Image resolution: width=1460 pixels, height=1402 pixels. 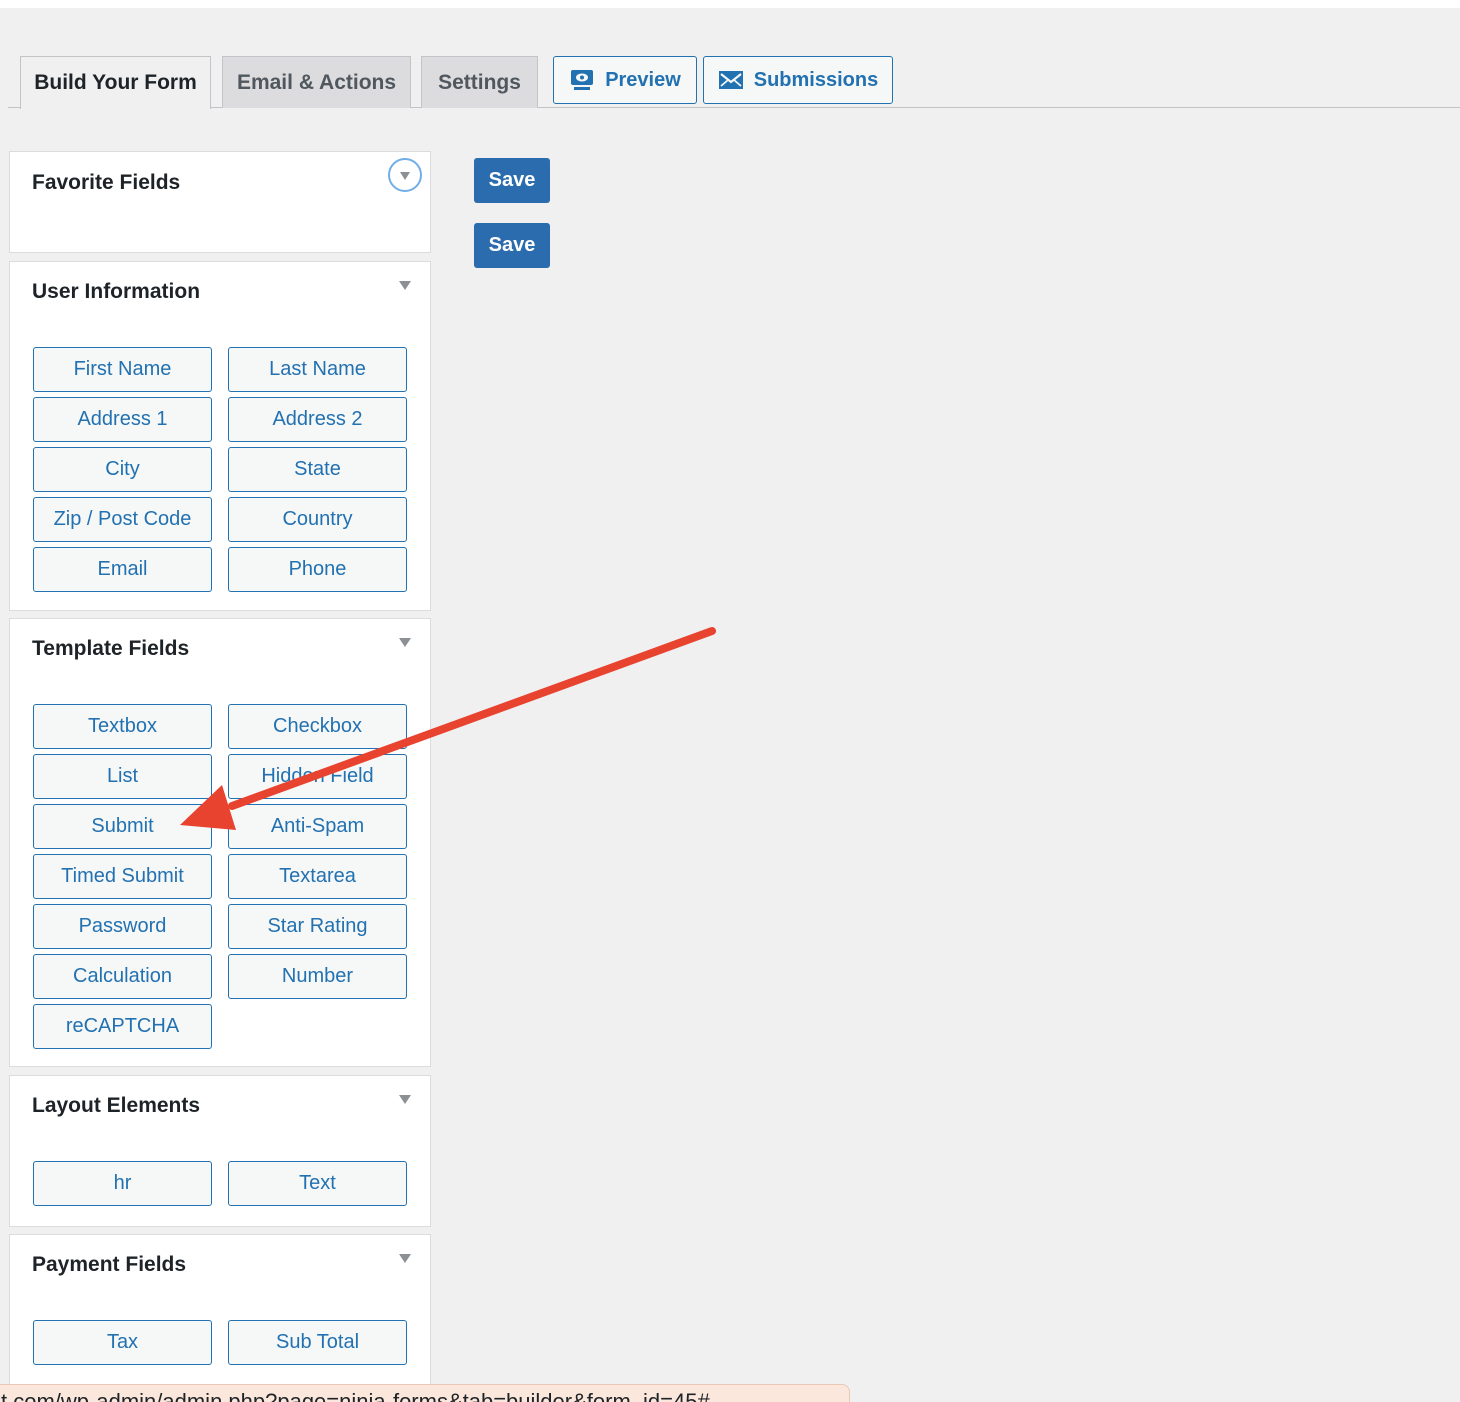 I want to click on panel-layout-elements: Layout Elements hr Text, so click(x=220, y=1151).